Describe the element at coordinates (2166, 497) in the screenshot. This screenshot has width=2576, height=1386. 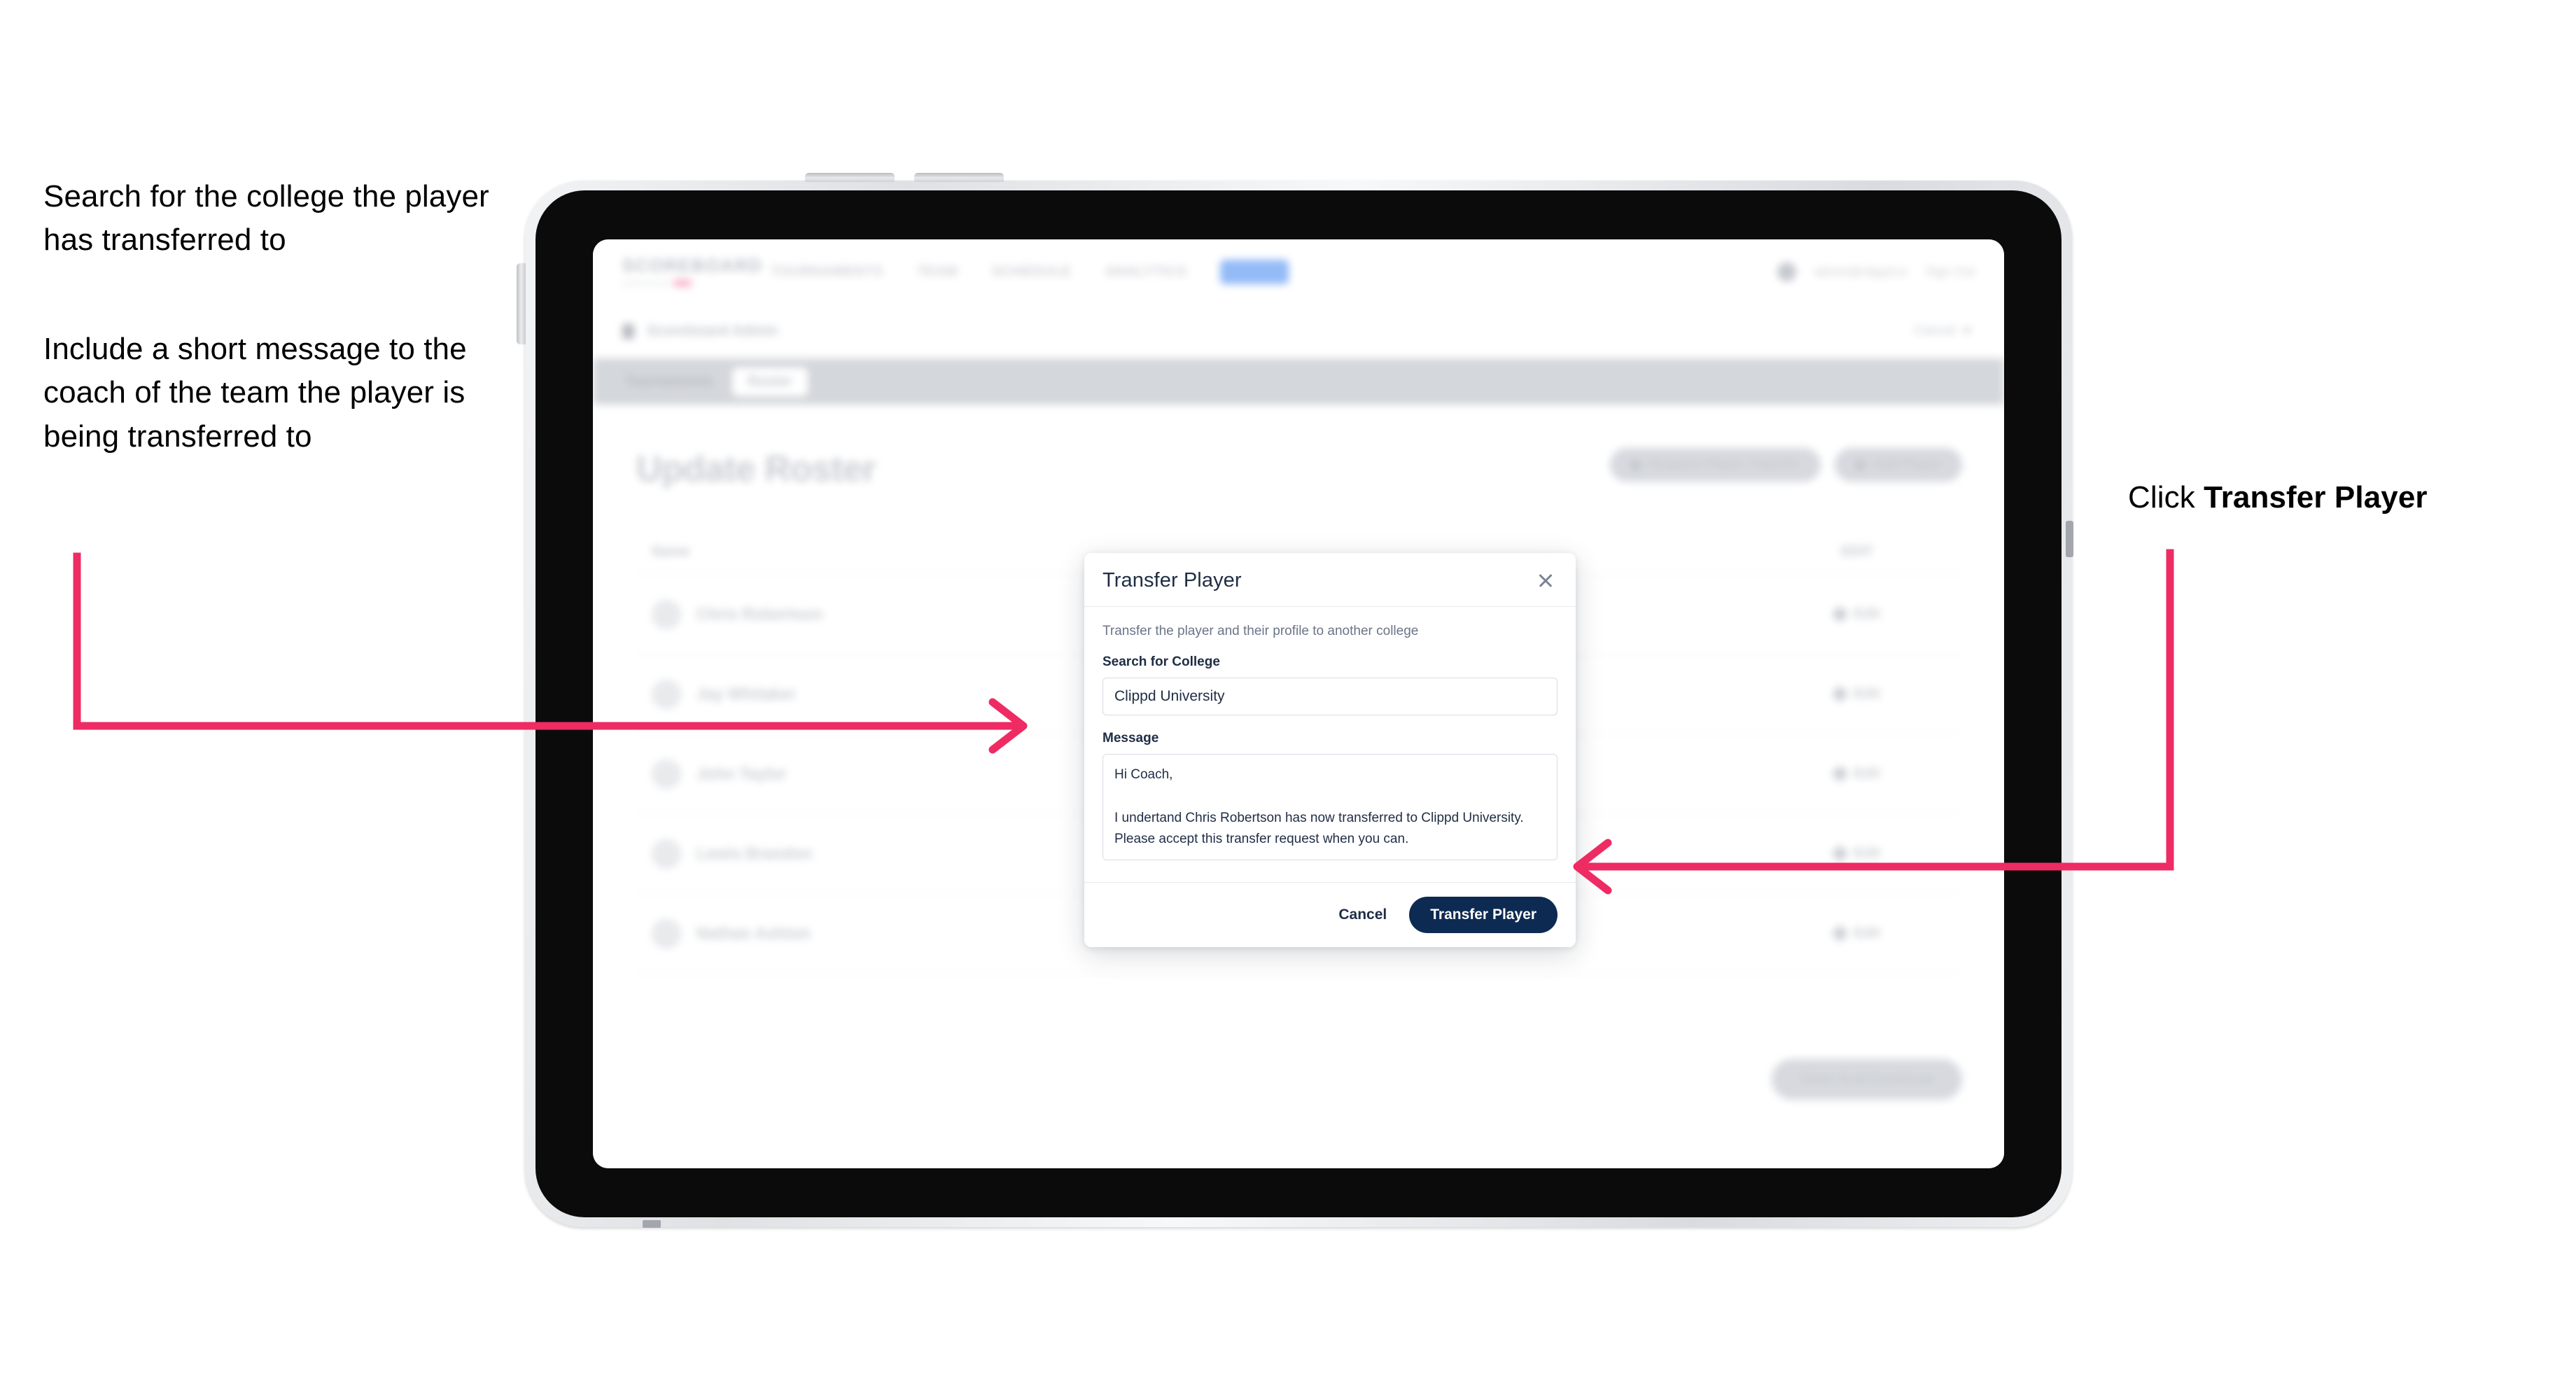
I see `annotation-click-prefix: Click` at that location.